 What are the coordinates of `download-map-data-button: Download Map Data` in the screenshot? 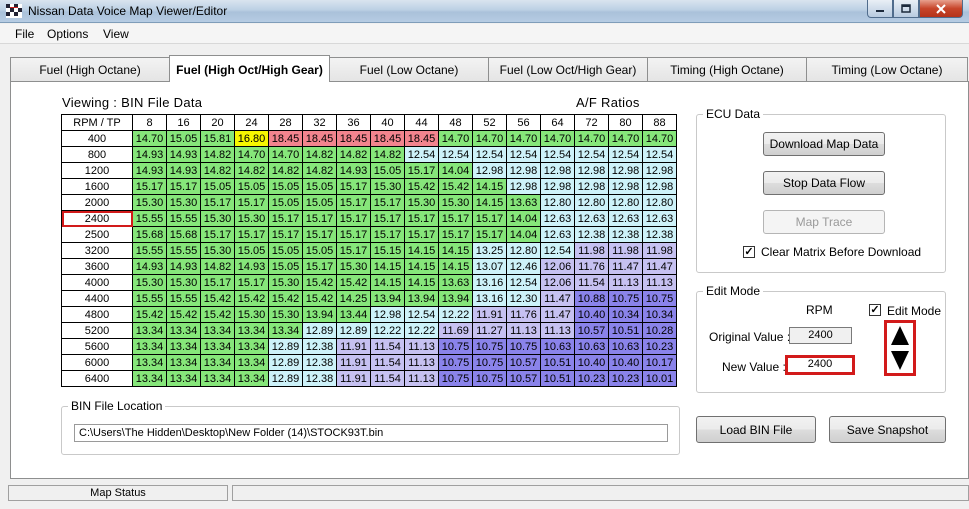 It's located at (824, 144).